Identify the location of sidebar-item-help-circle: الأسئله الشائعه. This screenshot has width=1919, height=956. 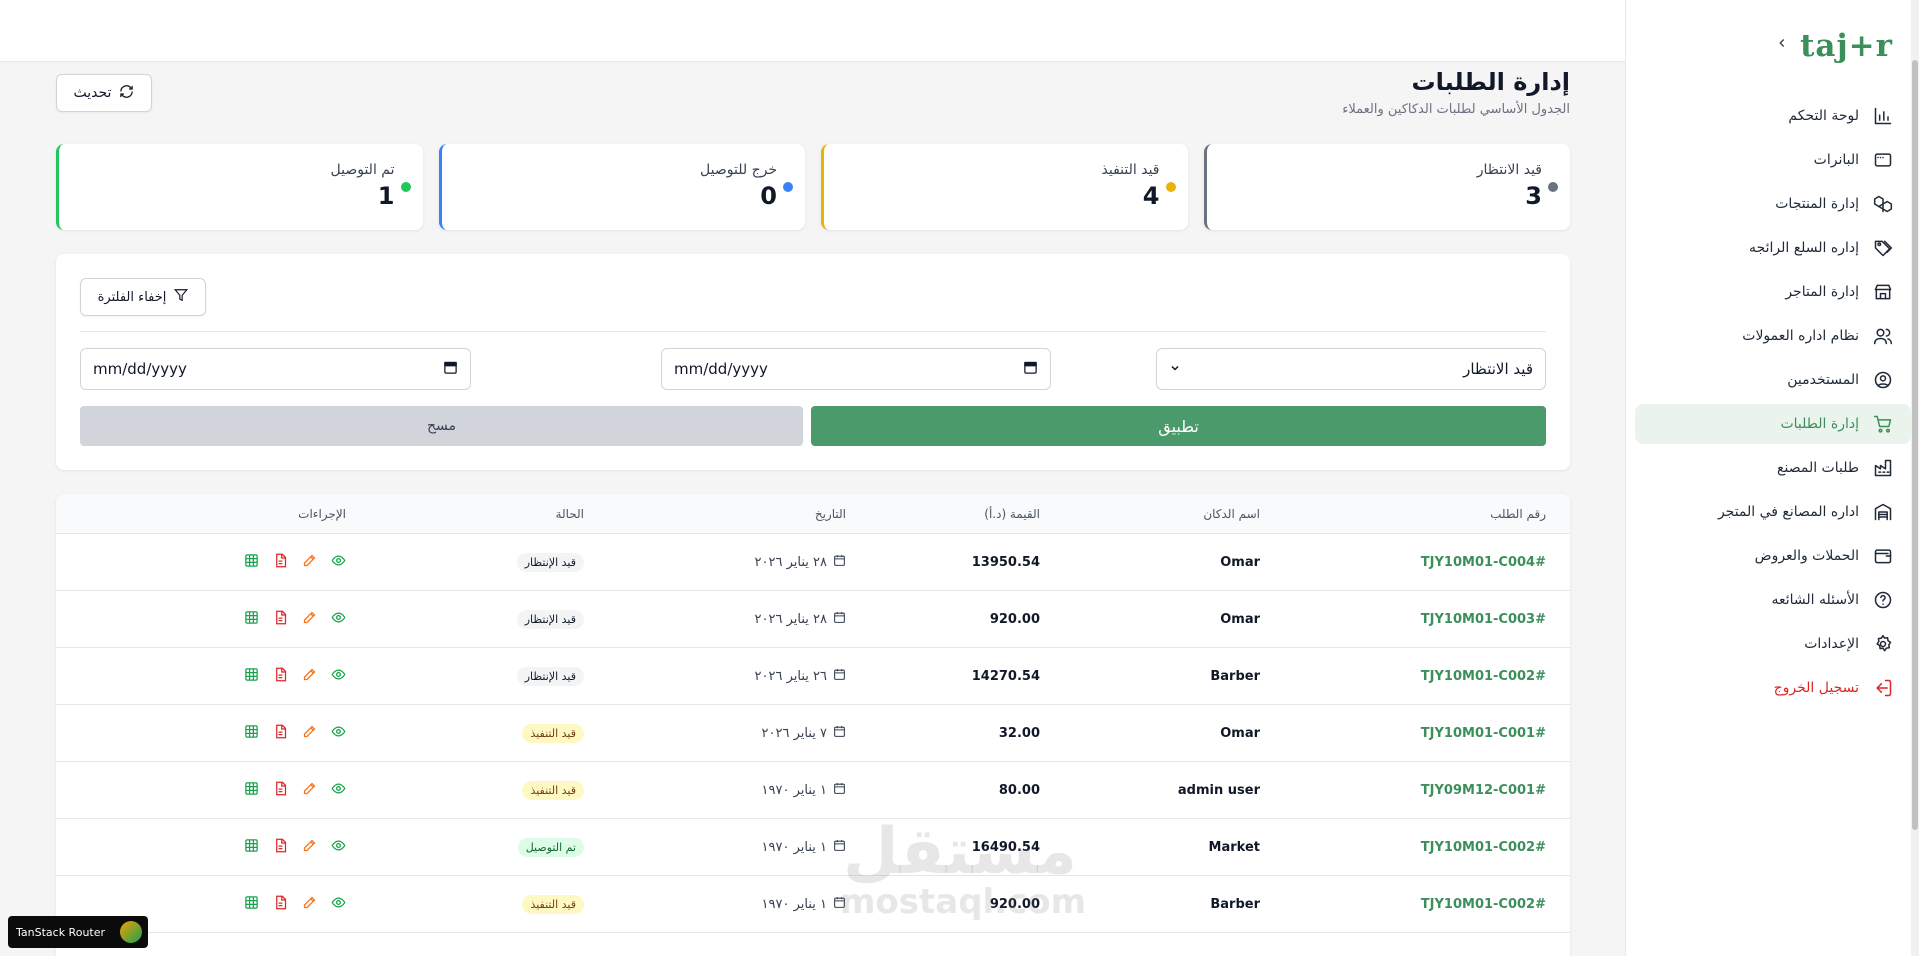
(1773, 600).